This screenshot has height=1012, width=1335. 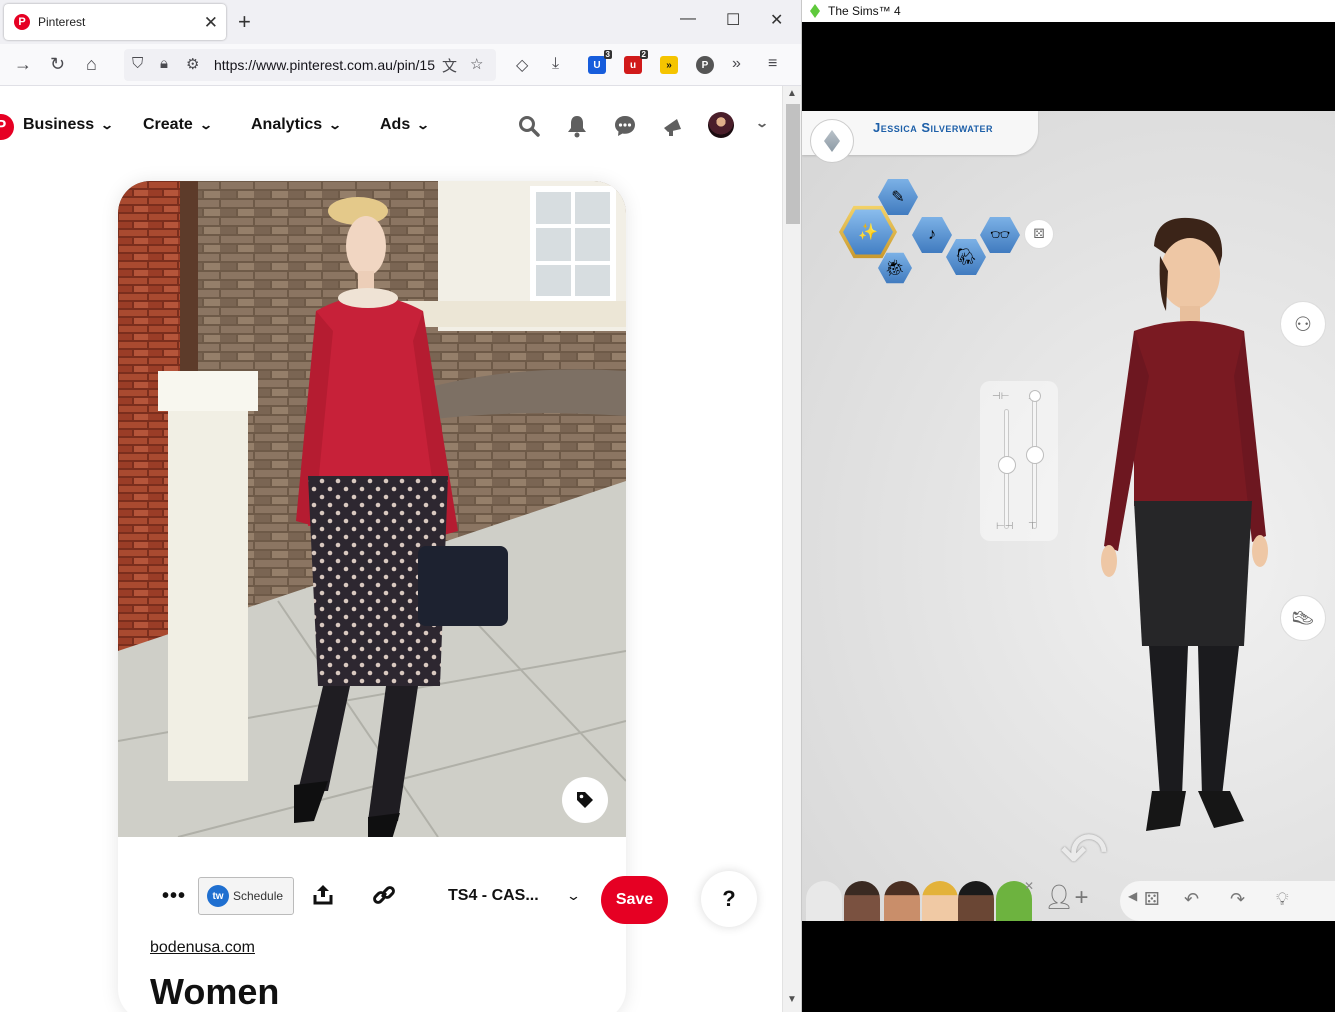 What do you see at coordinates (673, 126) in the screenshot?
I see `announcements-icon` at bounding box center [673, 126].